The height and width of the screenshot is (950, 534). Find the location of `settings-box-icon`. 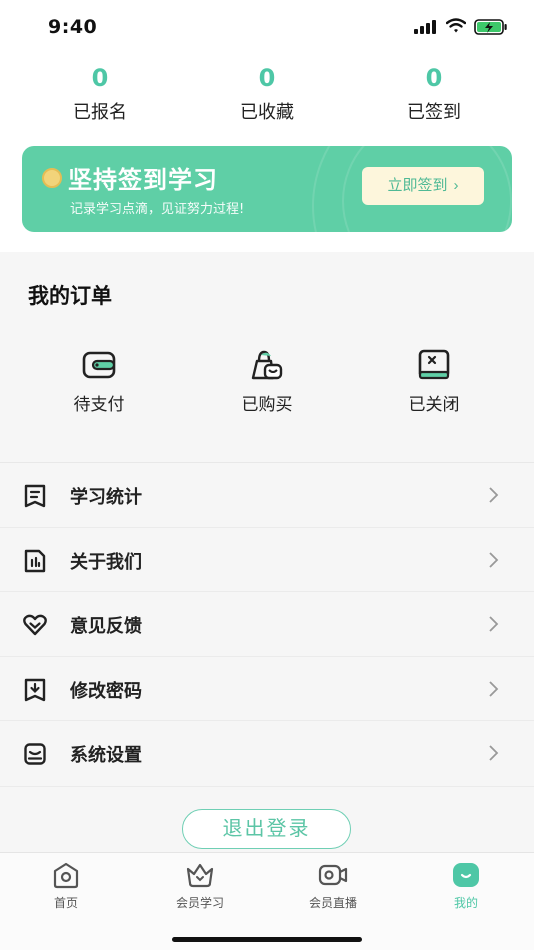

settings-box-icon is located at coordinates (35, 754).